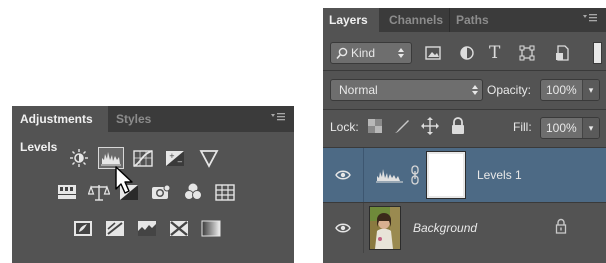 Image resolution: width=606 pixels, height=263 pixels. I want to click on fill-label: Fill:, so click(522, 127).